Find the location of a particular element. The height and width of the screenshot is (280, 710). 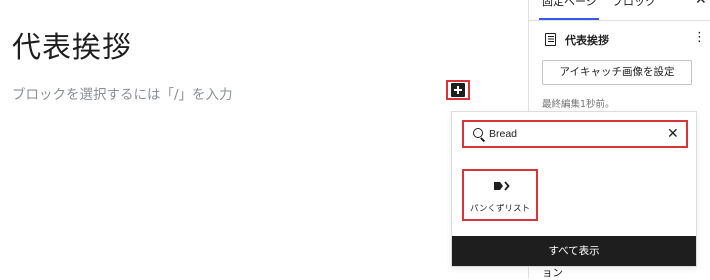

sidebar-tabs: 固定ページ ブロック ✕ is located at coordinates (619, 10).